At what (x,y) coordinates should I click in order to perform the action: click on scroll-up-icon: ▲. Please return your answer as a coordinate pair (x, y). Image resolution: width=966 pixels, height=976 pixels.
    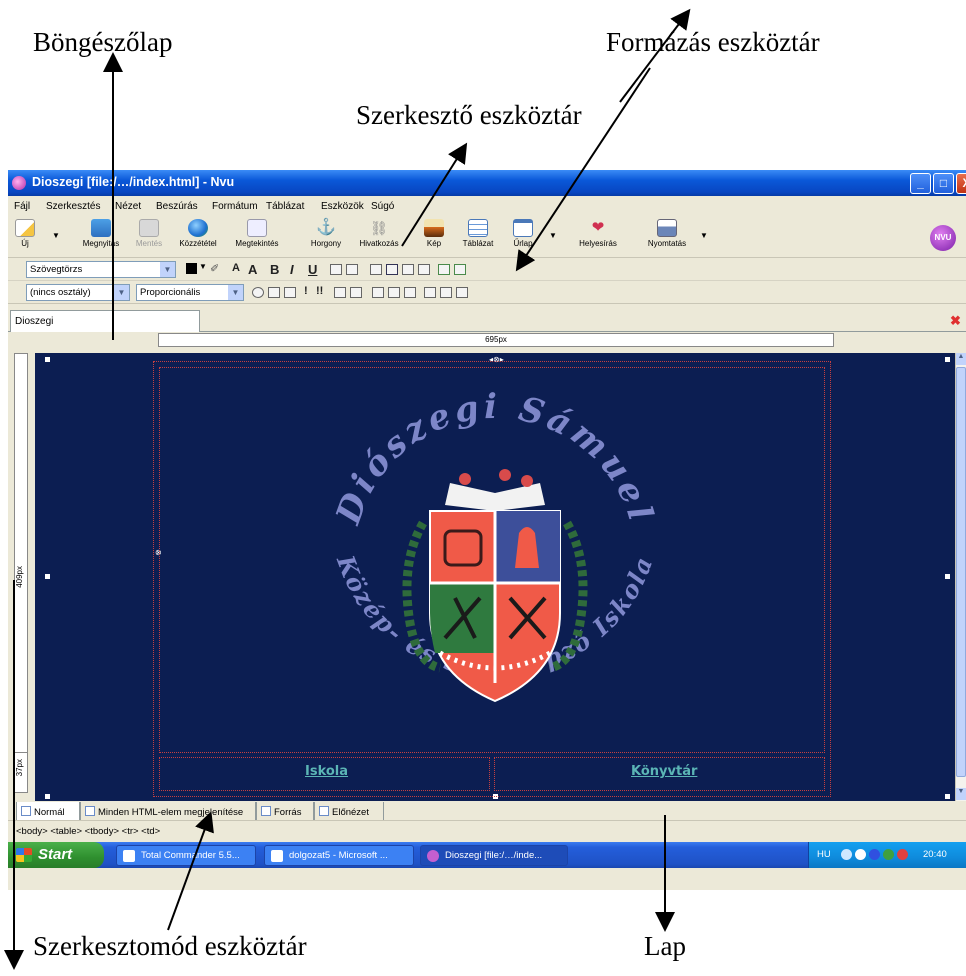
    Looking at the image, I should click on (961, 359).